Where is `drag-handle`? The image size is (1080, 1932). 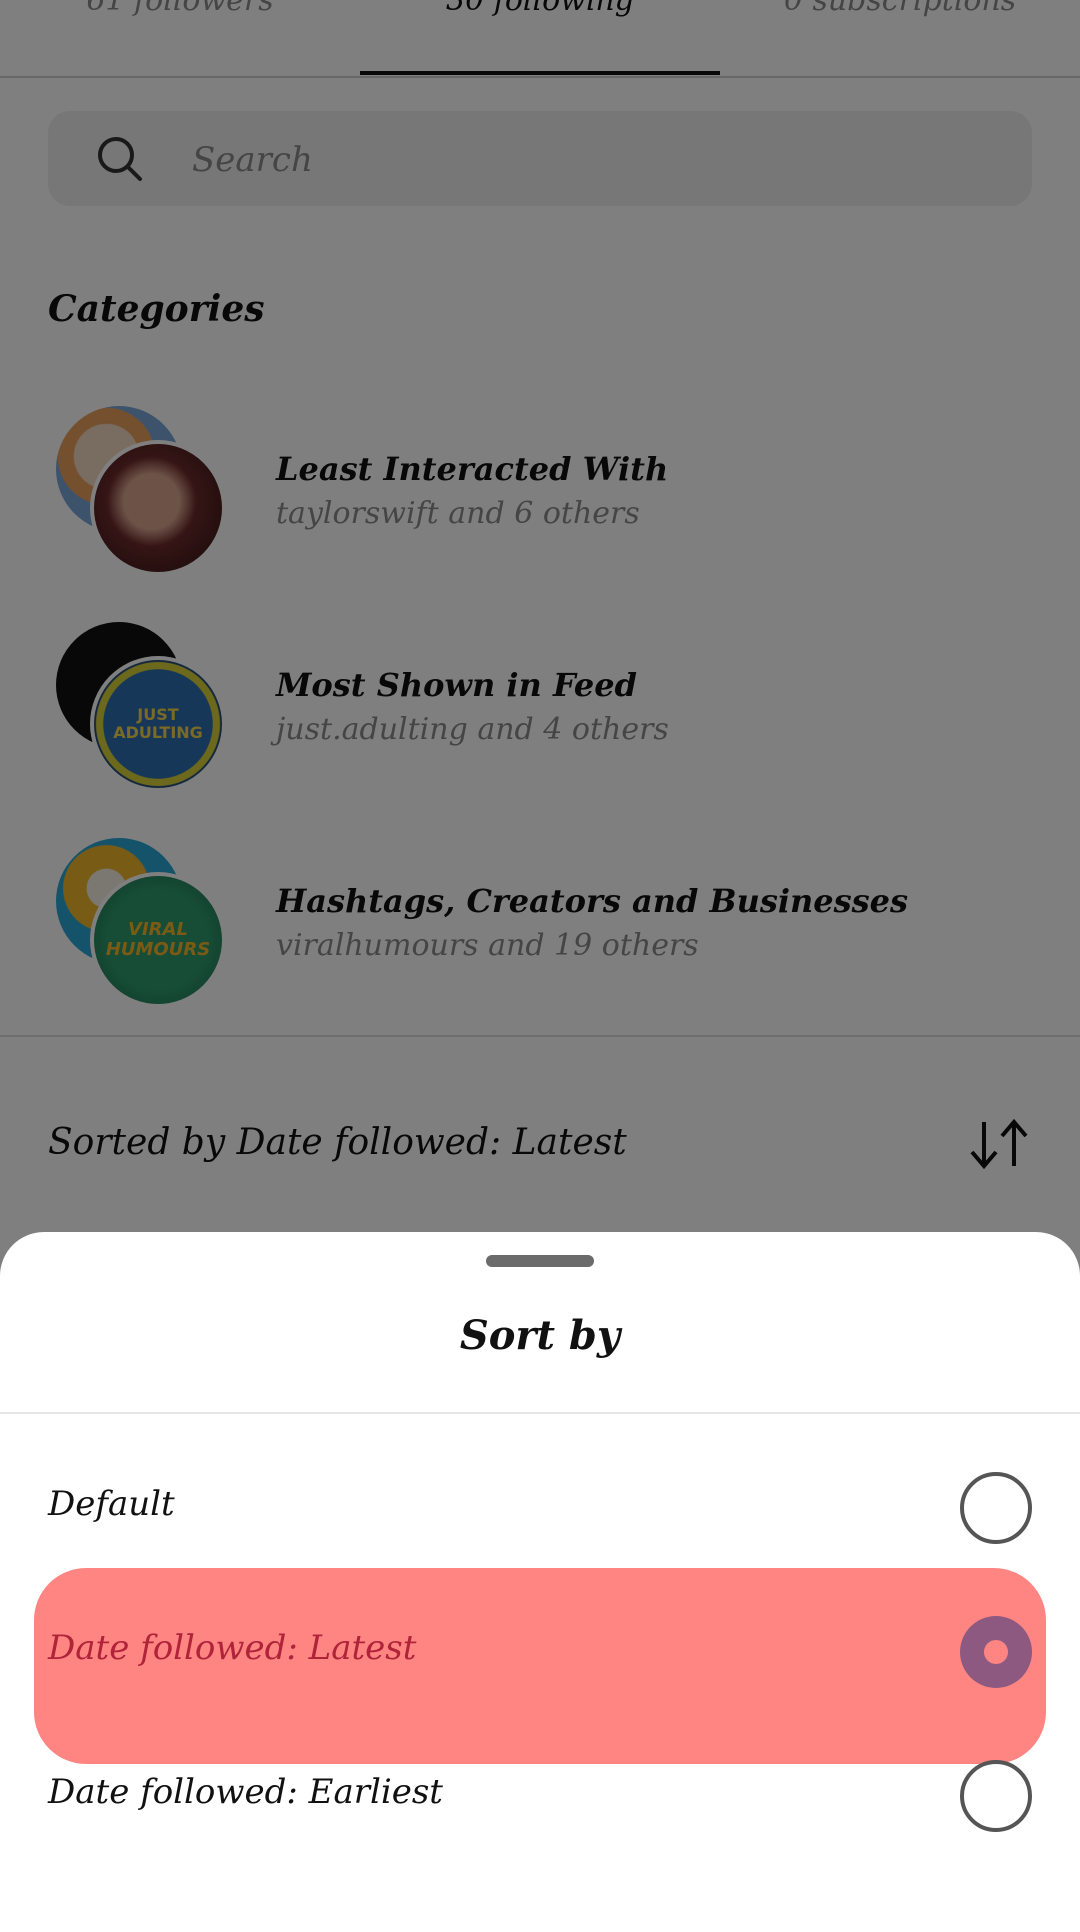 drag-handle is located at coordinates (540, 1261).